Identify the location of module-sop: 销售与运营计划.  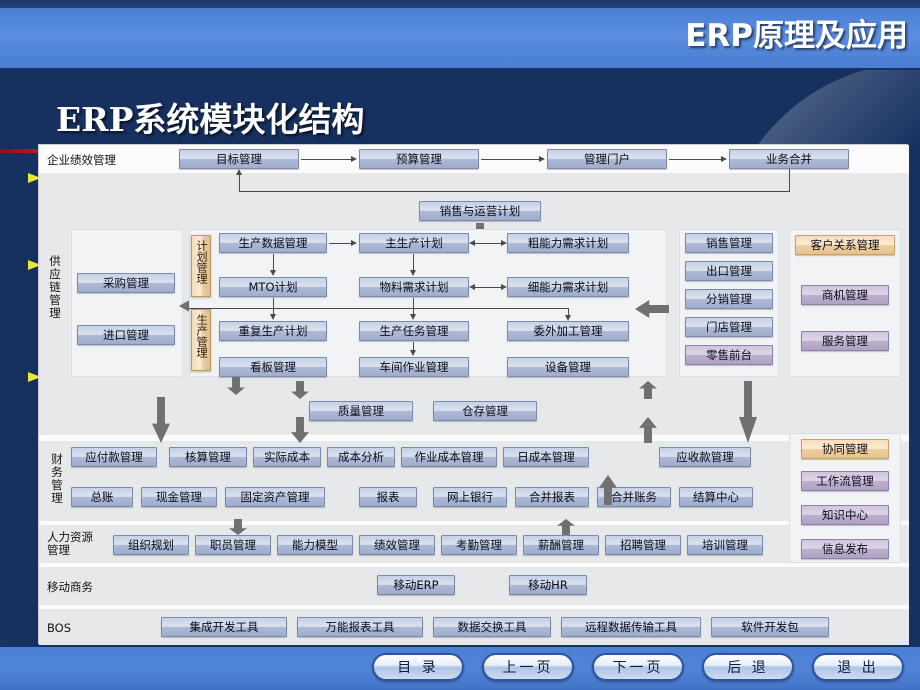
(480, 211).